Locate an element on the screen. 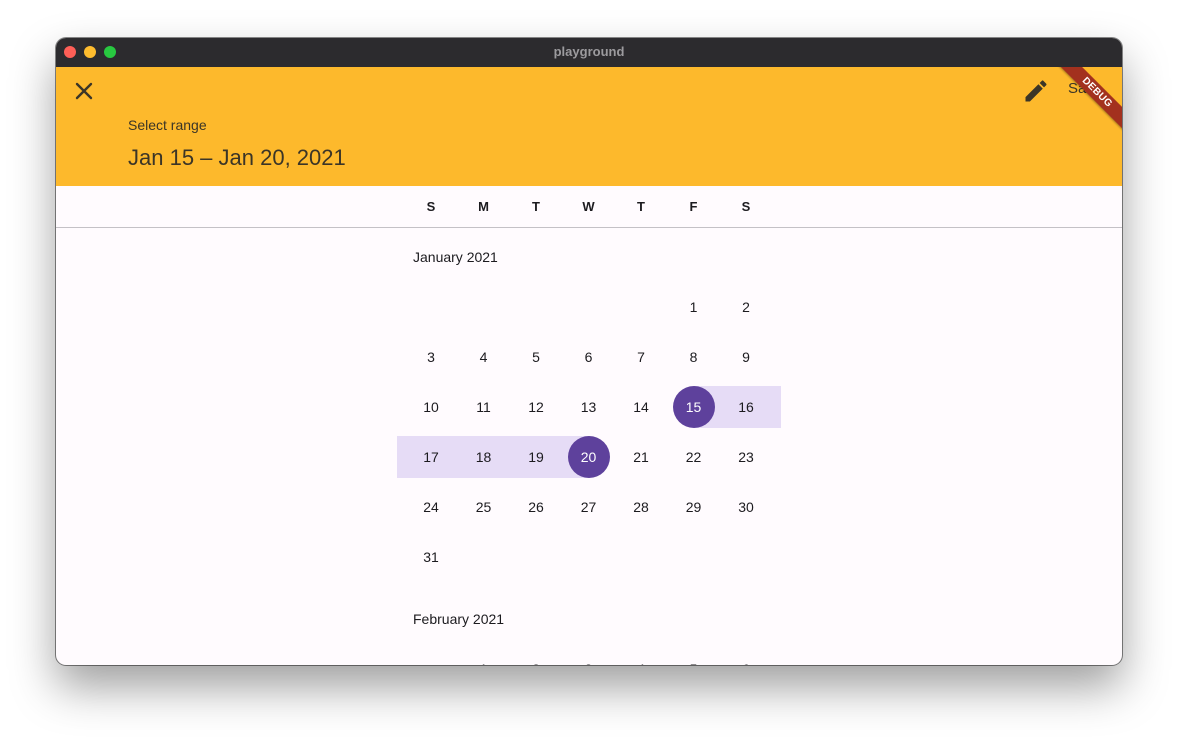  calendar-day: 31 is located at coordinates (431, 557).